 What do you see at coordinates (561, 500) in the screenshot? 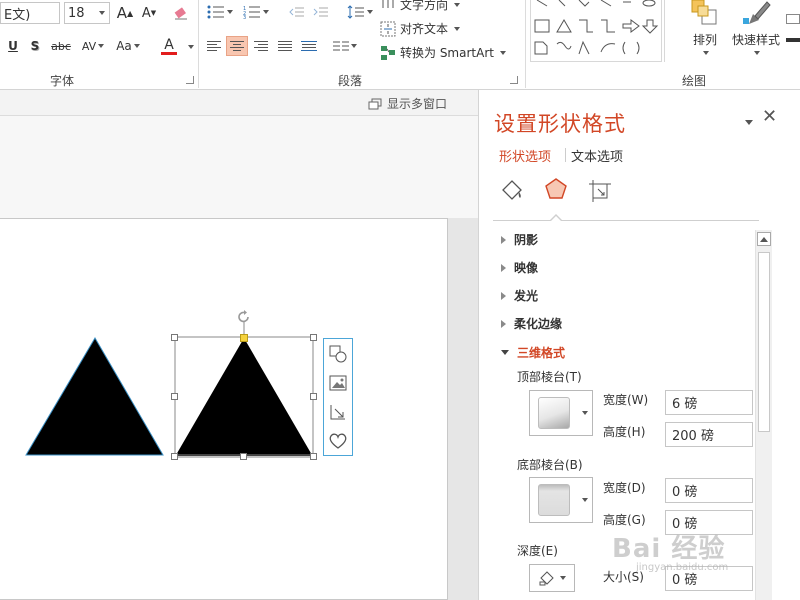
I see `bottom-bevel-picker` at bounding box center [561, 500].